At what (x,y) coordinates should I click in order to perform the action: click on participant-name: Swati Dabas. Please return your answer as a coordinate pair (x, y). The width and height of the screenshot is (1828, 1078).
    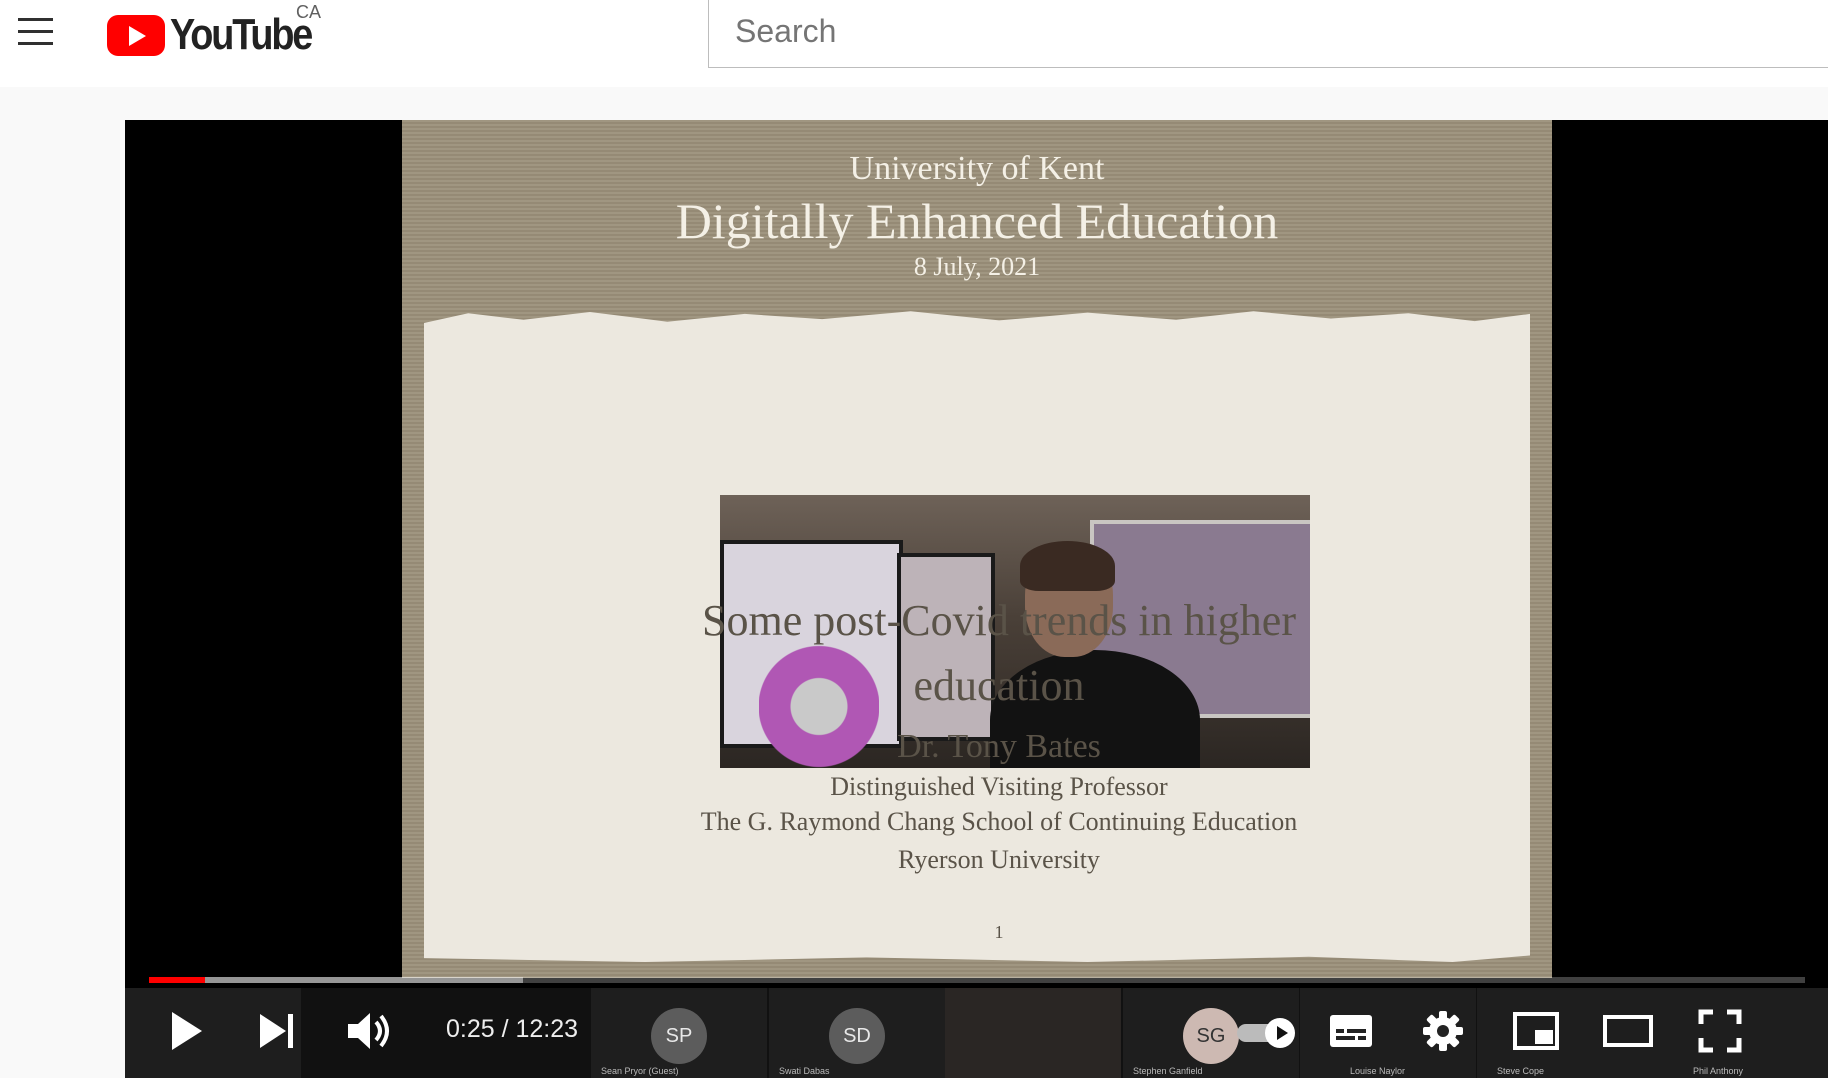
    Looking at the image, I should click on (804, 1071).